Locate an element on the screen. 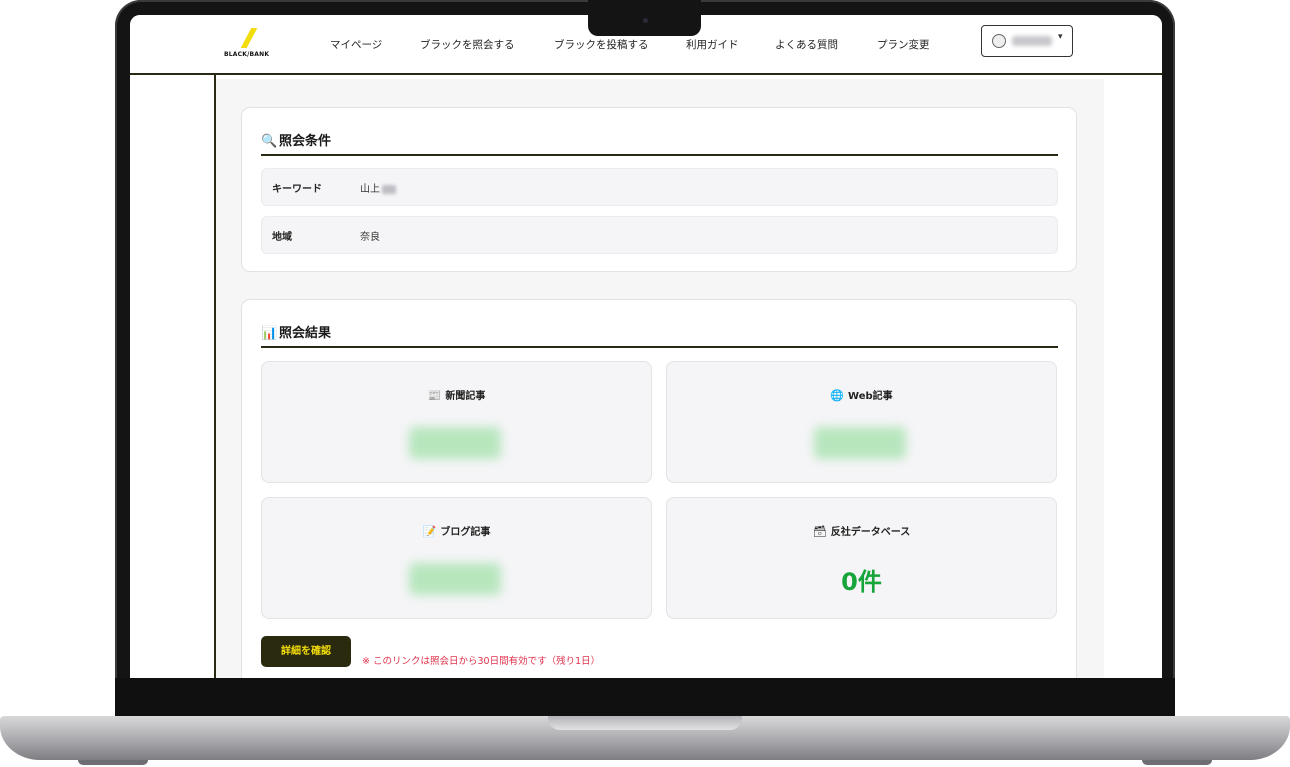 The width and height of the screenshot is (1290, 767). tile-label-text: 反社データベース is located at coordinates (870, 532).